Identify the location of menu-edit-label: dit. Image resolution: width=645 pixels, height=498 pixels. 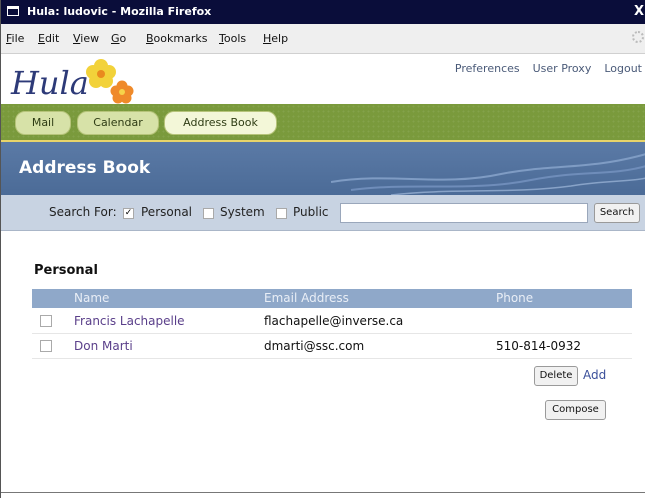
(52, 38).